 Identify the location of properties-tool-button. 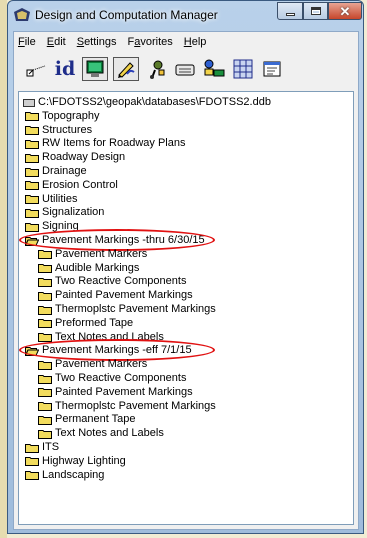
(272, 69).